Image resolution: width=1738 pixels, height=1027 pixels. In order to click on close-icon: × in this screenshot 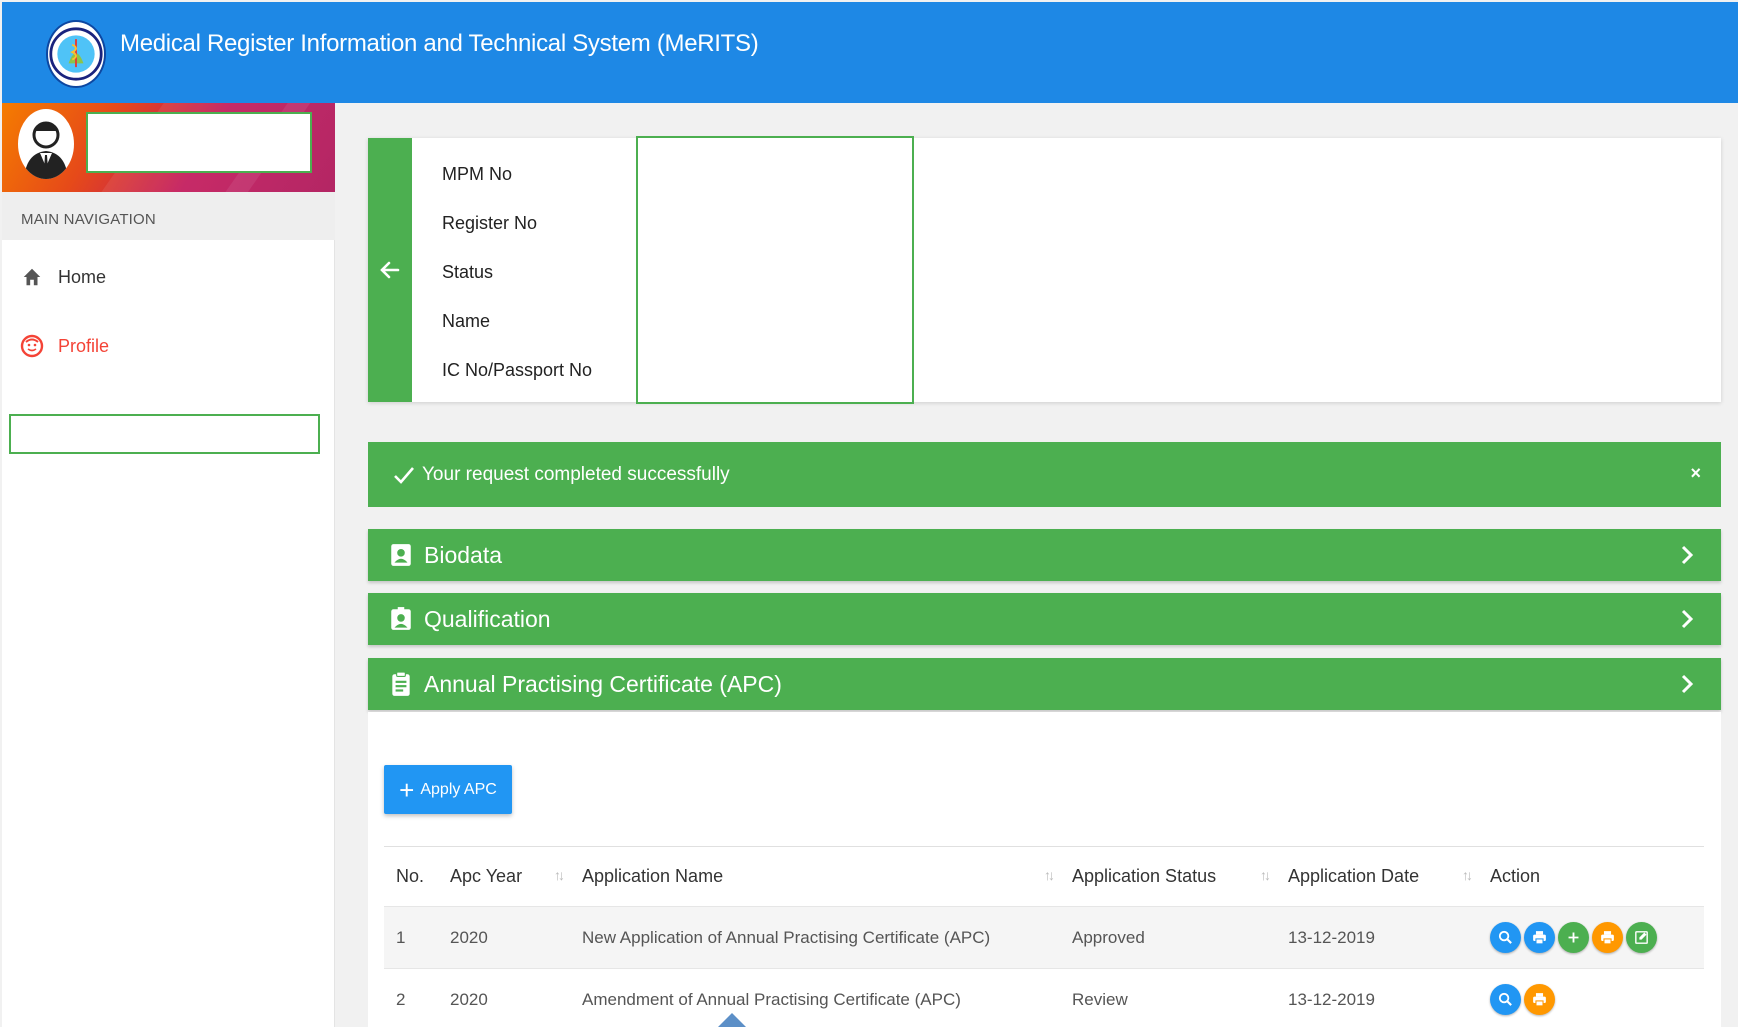, I will do `click(1695, 473)`.